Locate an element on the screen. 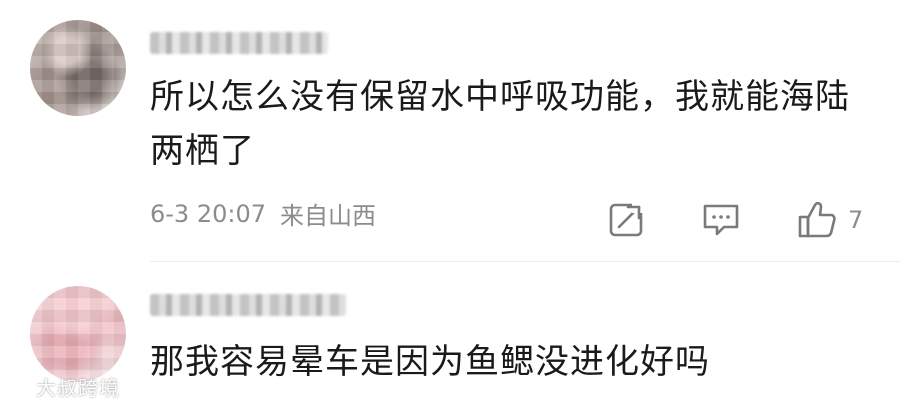  share-icon is located at coordinates (626, 220).